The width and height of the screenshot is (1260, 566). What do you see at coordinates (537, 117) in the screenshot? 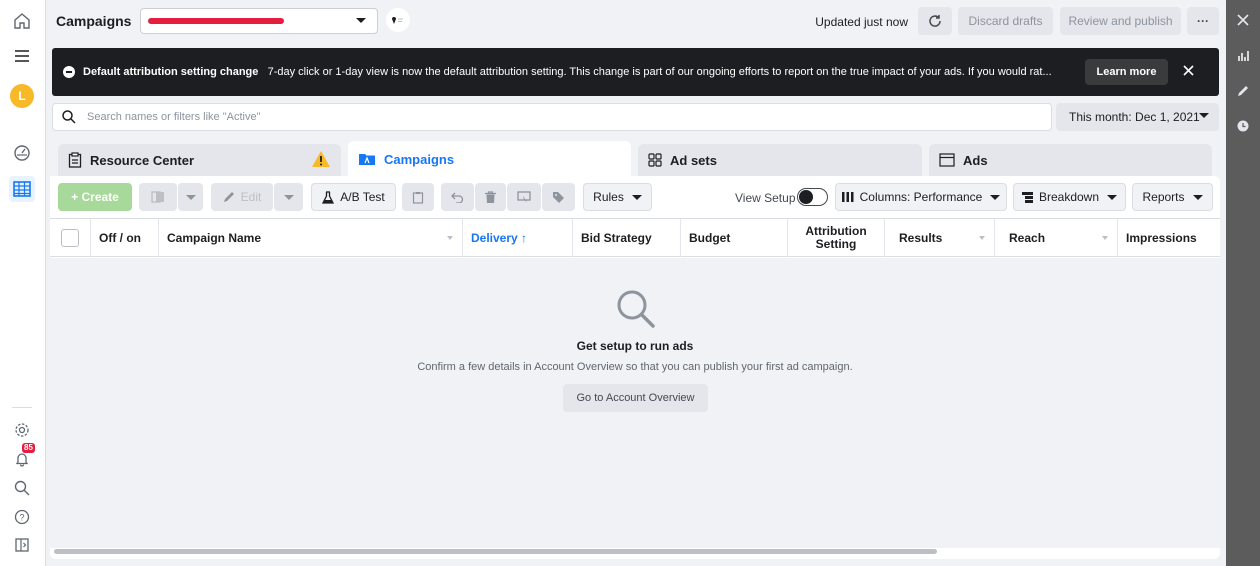
I see `search-input` at bounding box center [537, 117].